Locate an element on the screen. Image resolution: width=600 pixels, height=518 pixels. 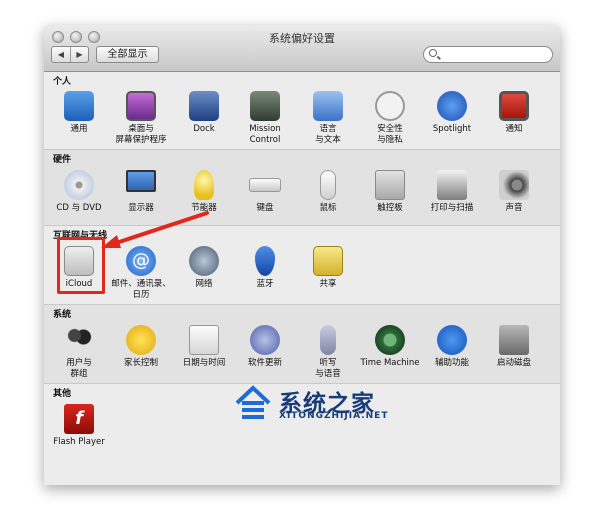
pref-software-update: 软件更新 is located at coordinates (265, 347).